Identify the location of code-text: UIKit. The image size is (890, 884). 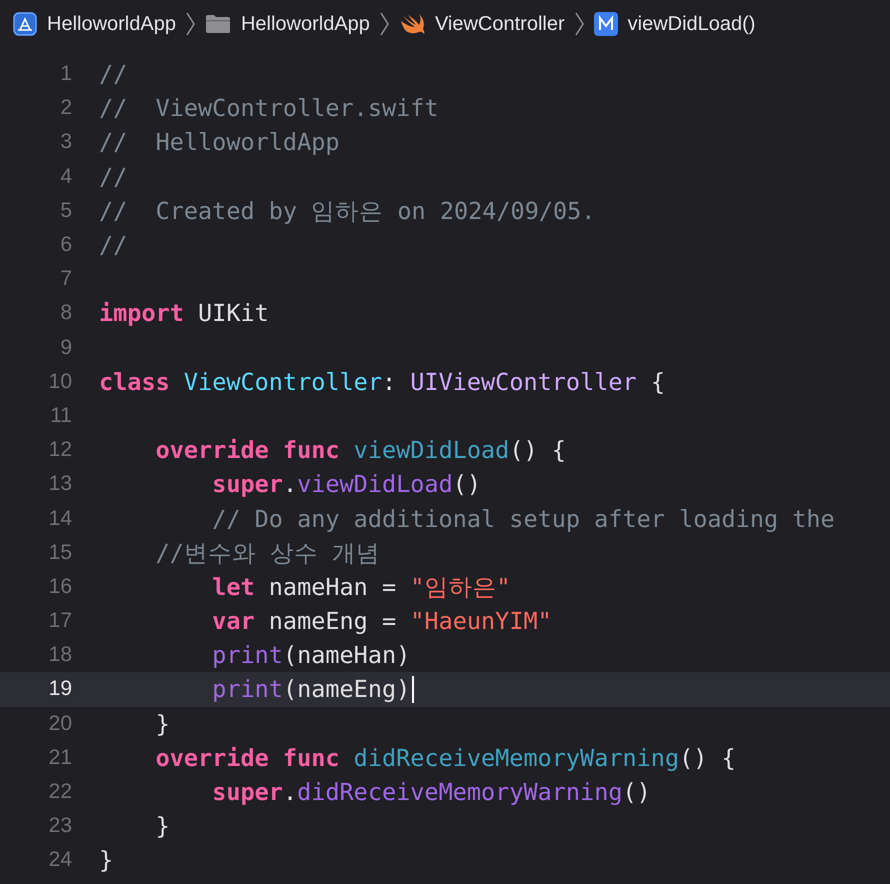
(233, 313).